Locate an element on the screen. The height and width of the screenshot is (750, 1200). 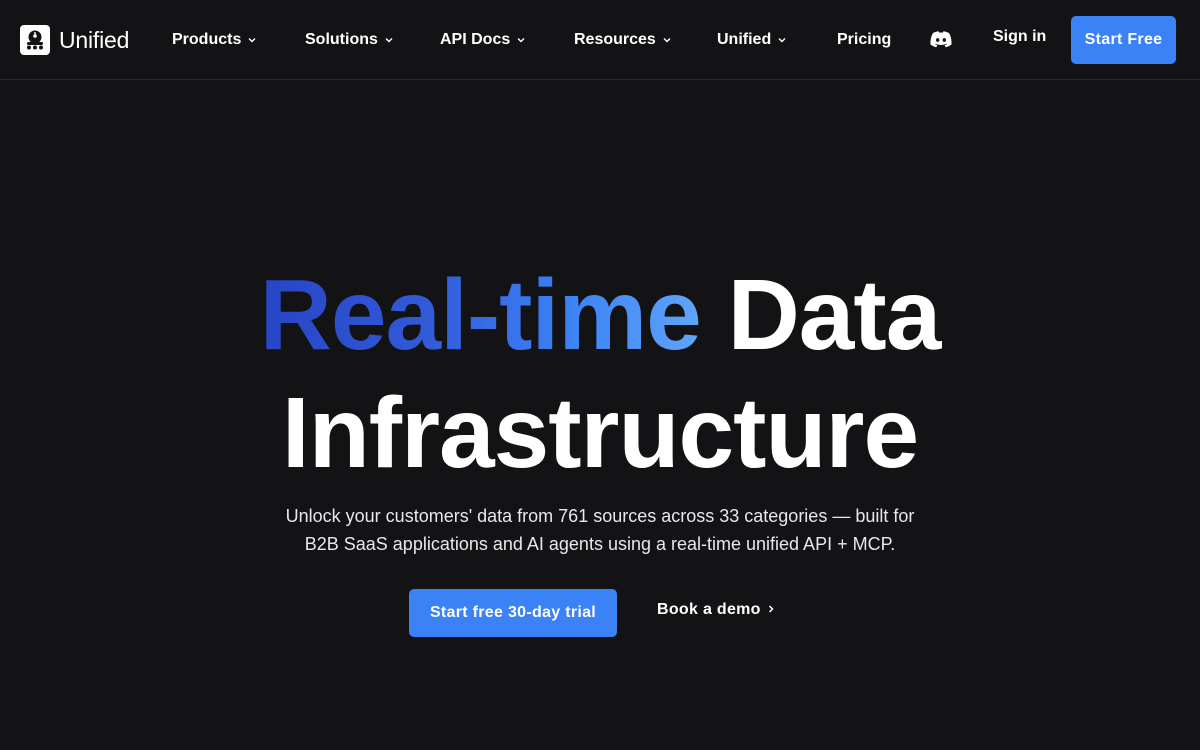
nav-unified: Unified is located at coordinates (752, 40).